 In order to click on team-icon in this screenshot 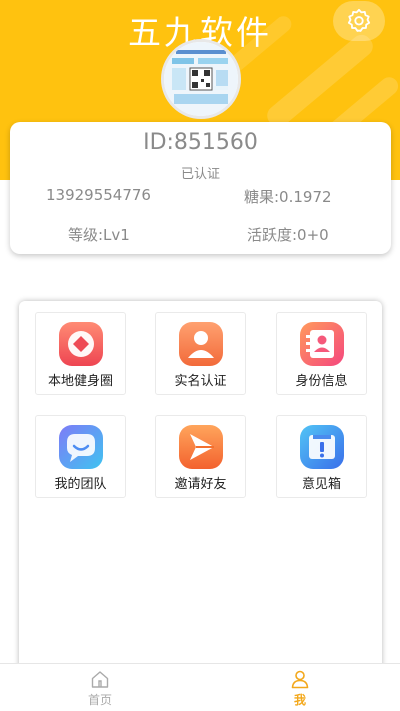, I will do `click(81, 447)`.